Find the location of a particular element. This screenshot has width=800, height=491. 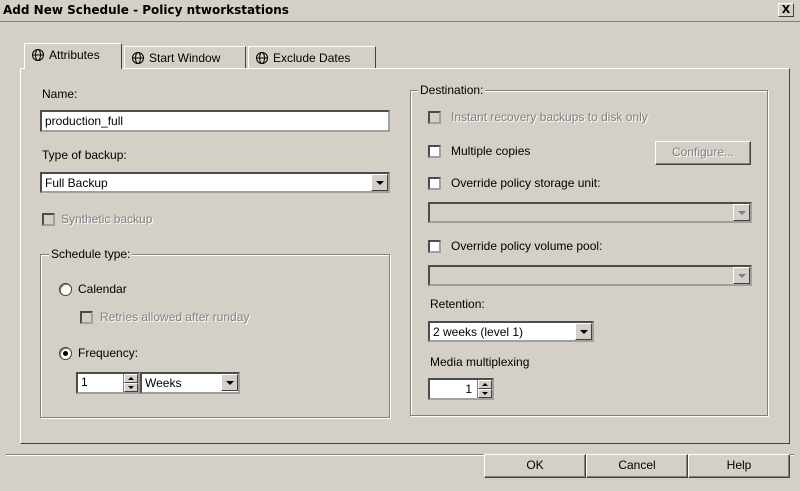

multiple-copies-checkbox is located at coordinates (434, 151).